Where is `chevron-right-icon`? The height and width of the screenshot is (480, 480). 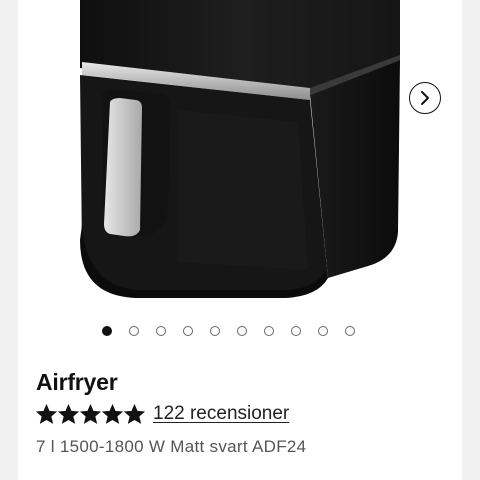
chevron-right-icon is located at coordinates (425, 98).